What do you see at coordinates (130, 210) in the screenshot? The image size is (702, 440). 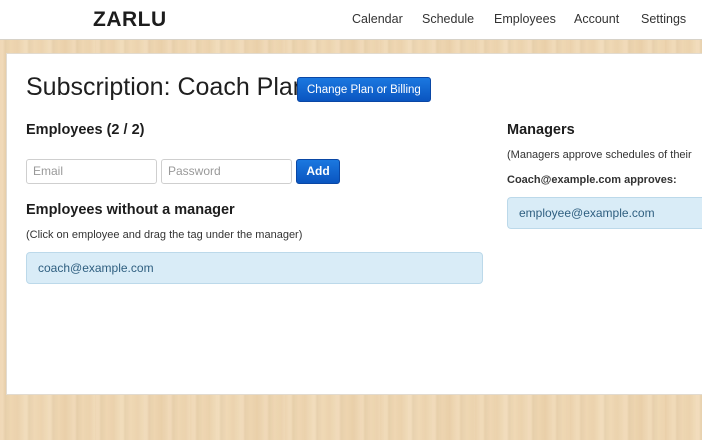 I see `unassigned-heading: Employees without a manager` at bounding box center [130, 210].